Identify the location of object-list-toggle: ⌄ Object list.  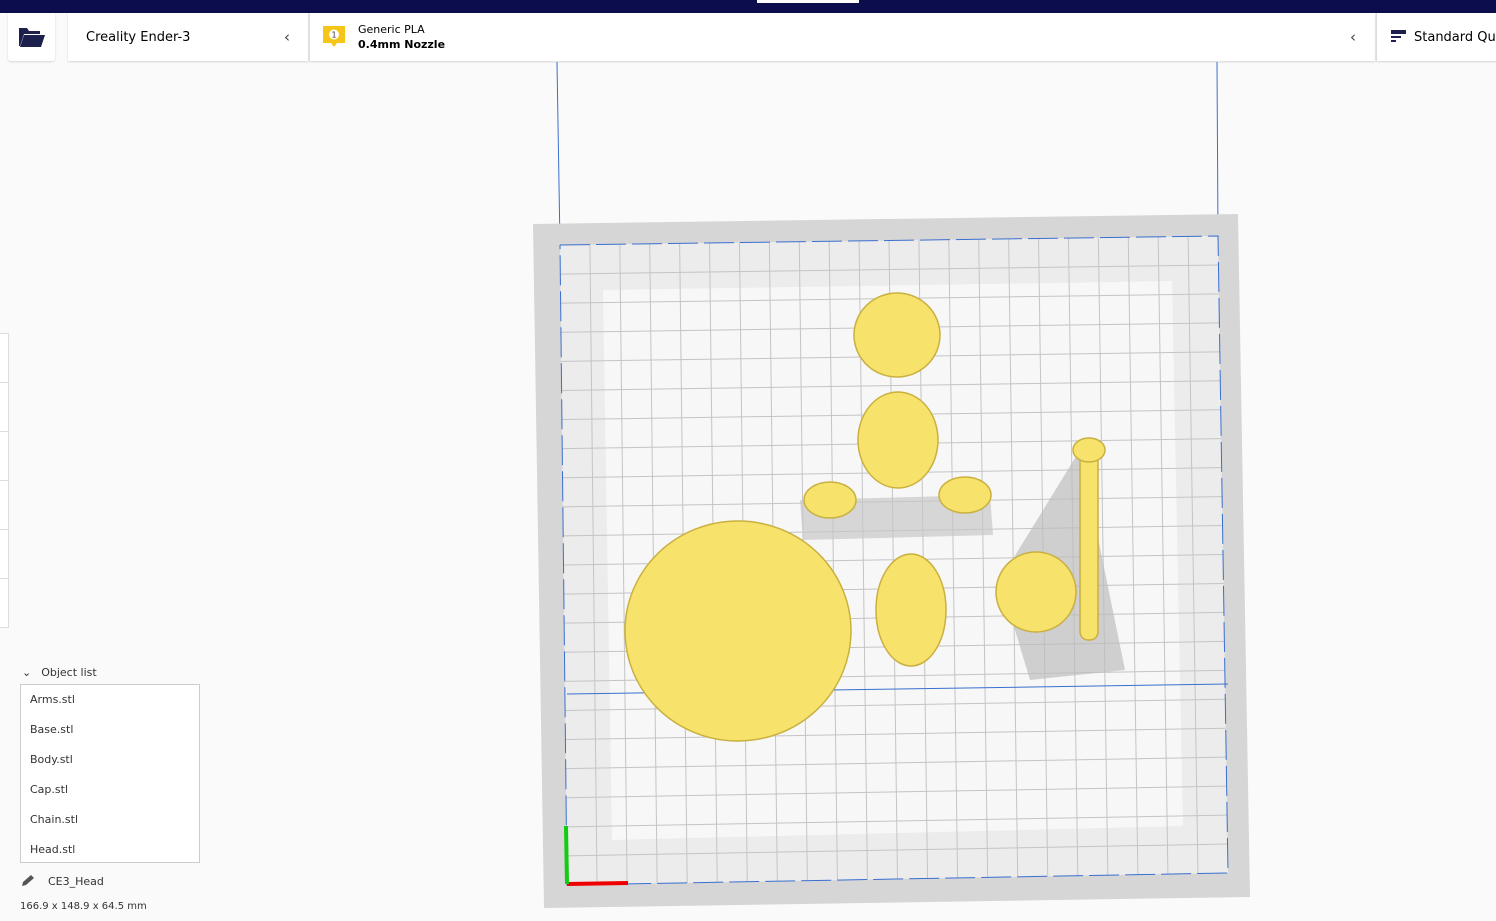
(59, 672).